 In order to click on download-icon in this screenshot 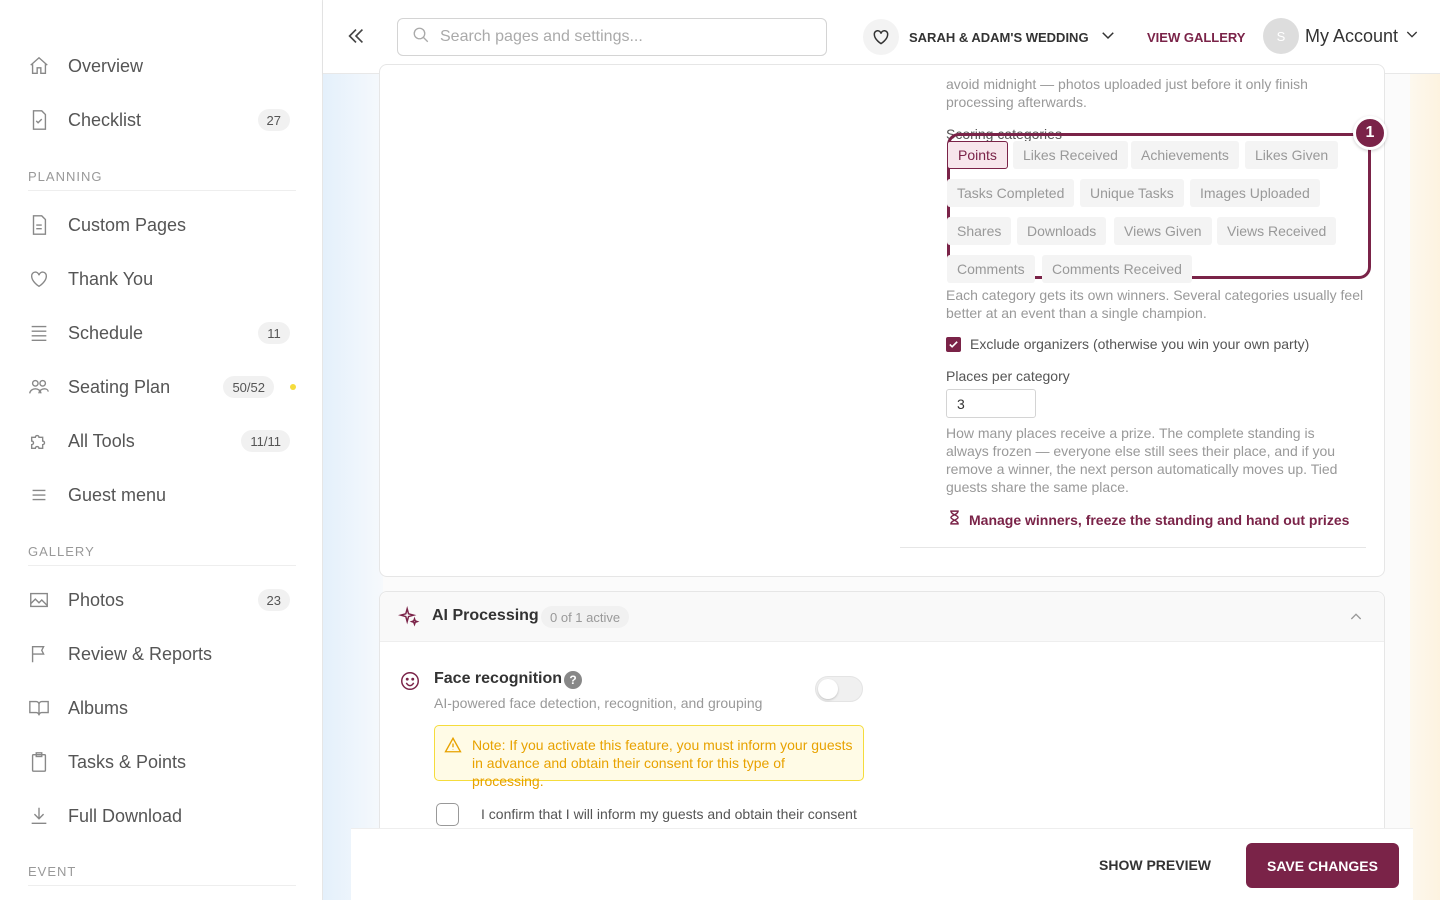, I will do `click(44, 816)`.